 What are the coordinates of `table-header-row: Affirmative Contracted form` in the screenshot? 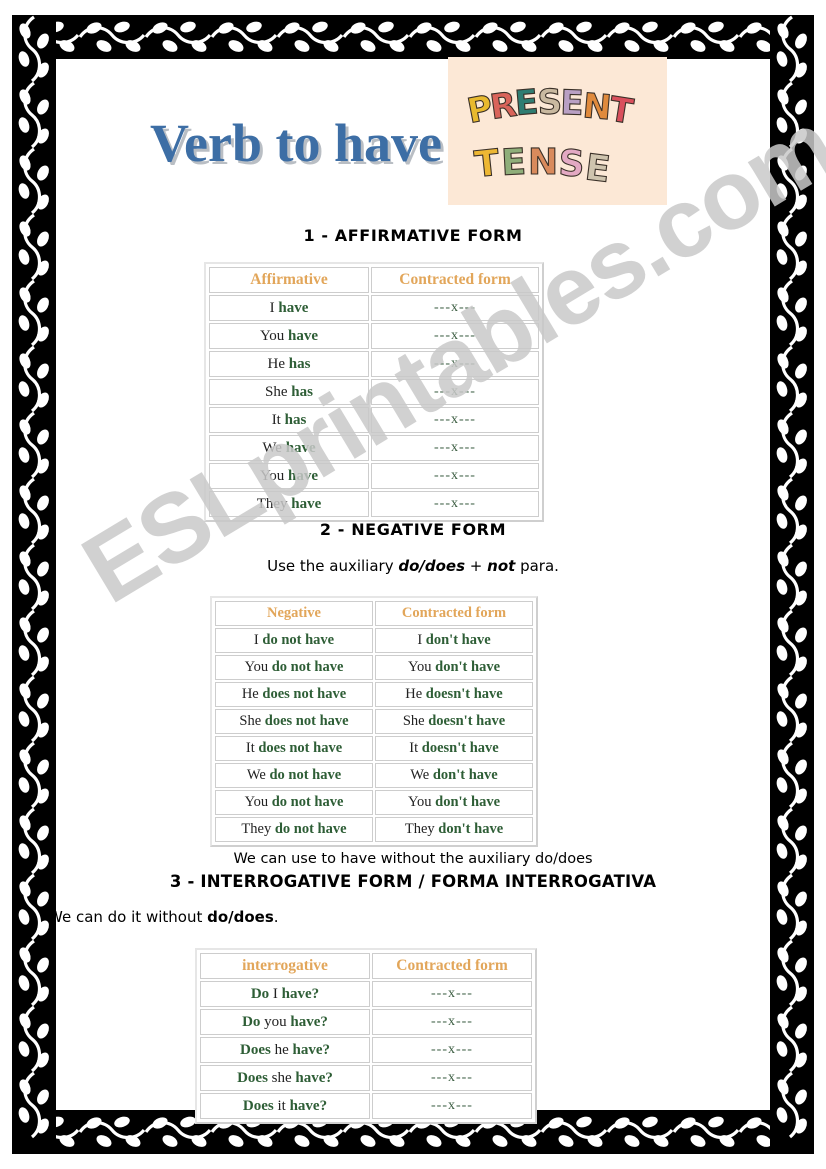 It's located at (374, 280).